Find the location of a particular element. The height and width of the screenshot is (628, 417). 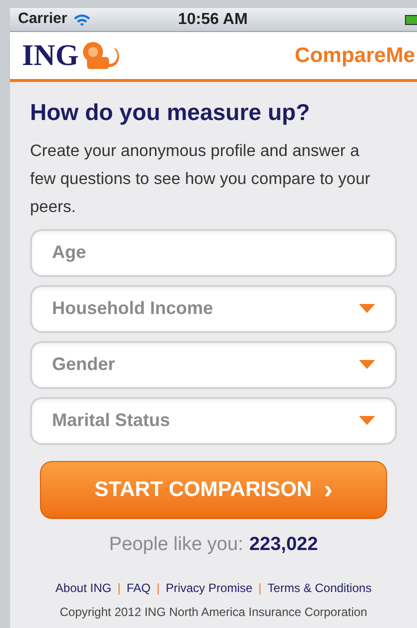

footer-link: About ING is located at coordinates (83, 588).